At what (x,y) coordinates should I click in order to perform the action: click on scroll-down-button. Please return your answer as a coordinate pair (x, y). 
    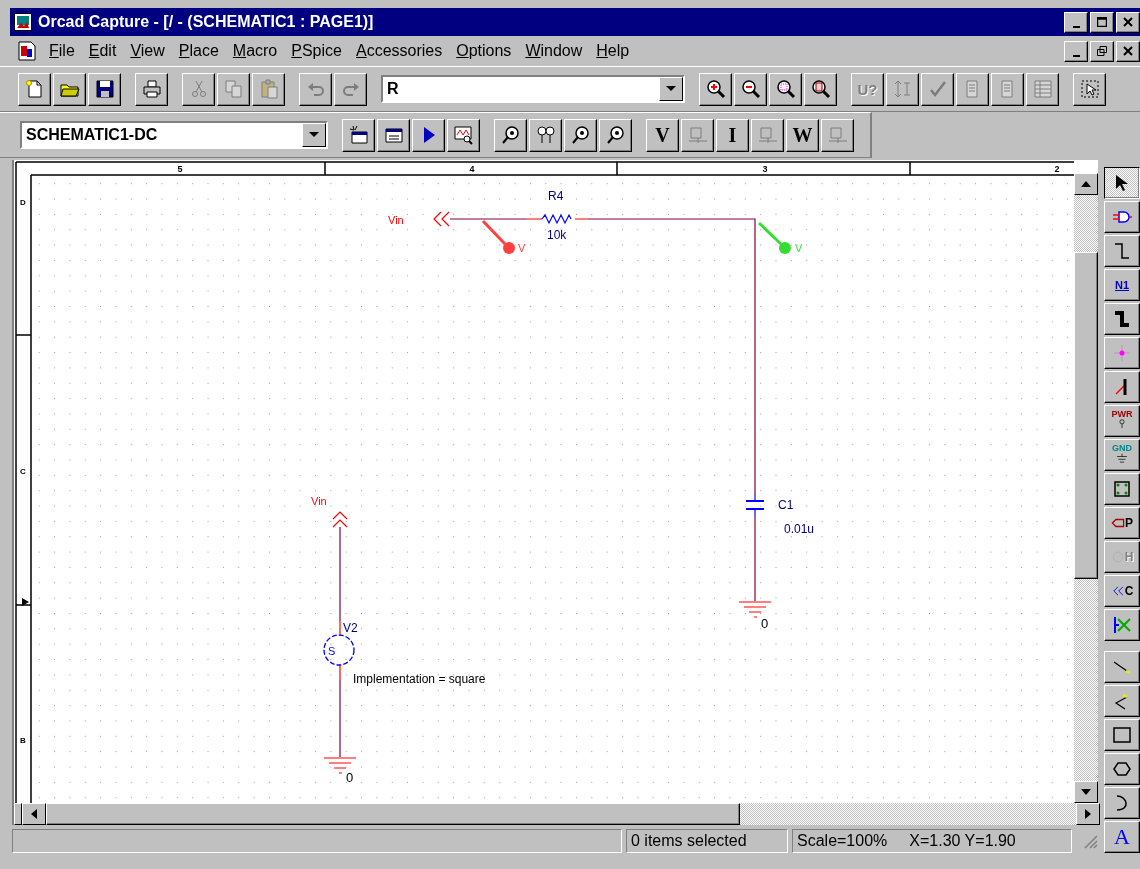
    Looking at the image, I should click on (1086, 792).